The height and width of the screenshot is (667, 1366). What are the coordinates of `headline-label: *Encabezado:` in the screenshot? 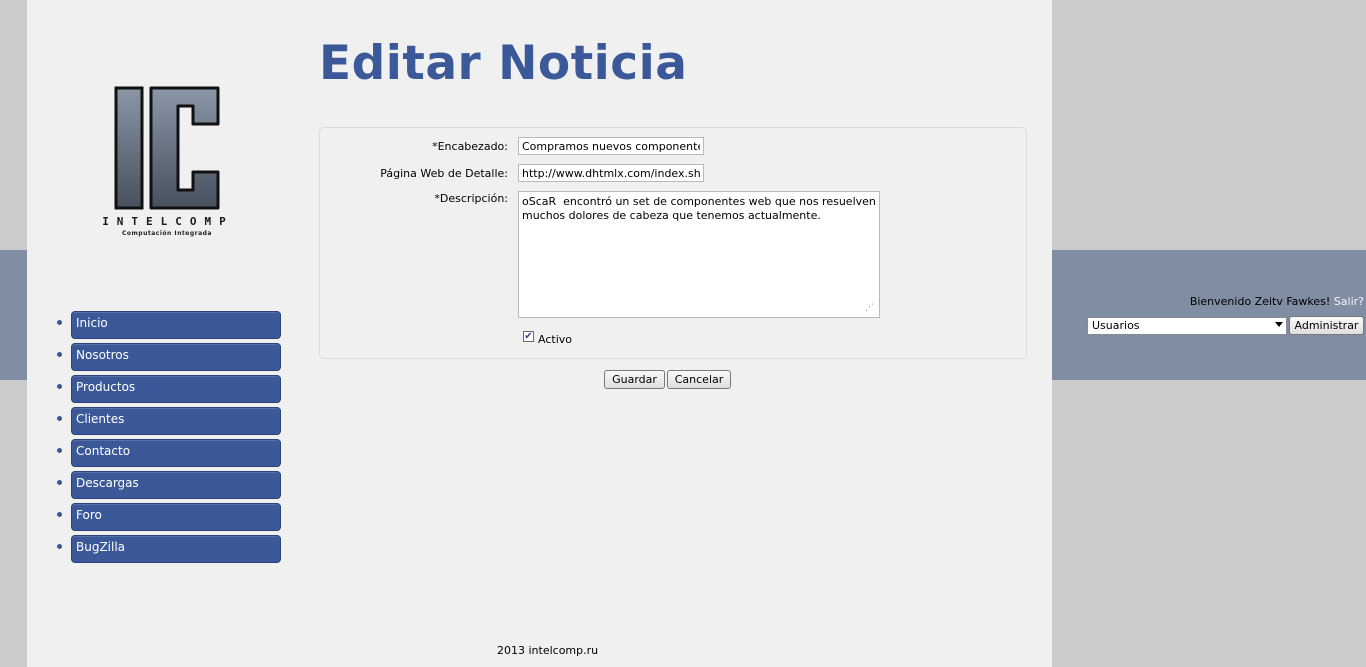 It's located at (470, 146).